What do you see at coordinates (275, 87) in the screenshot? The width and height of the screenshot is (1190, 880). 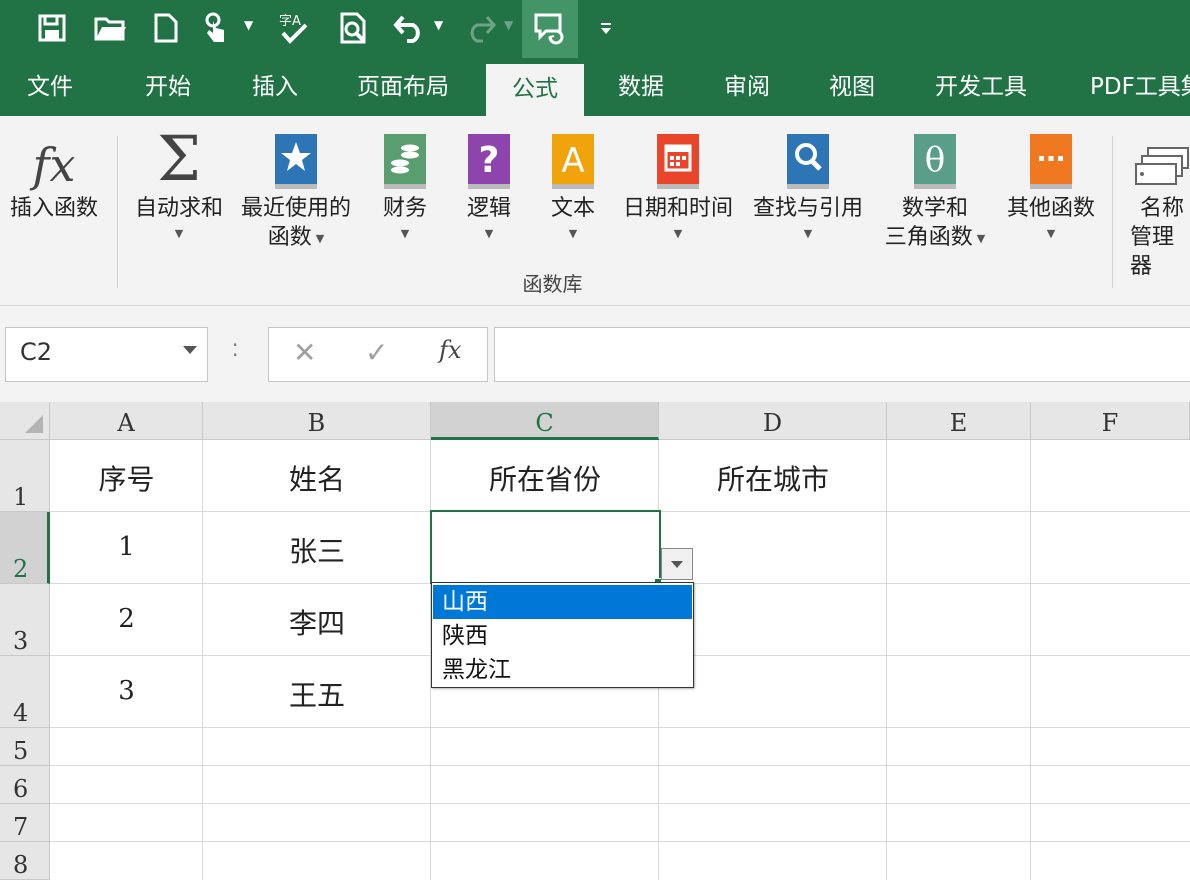 I see `tab-insert: 插入` at bounding box center [275, 87].